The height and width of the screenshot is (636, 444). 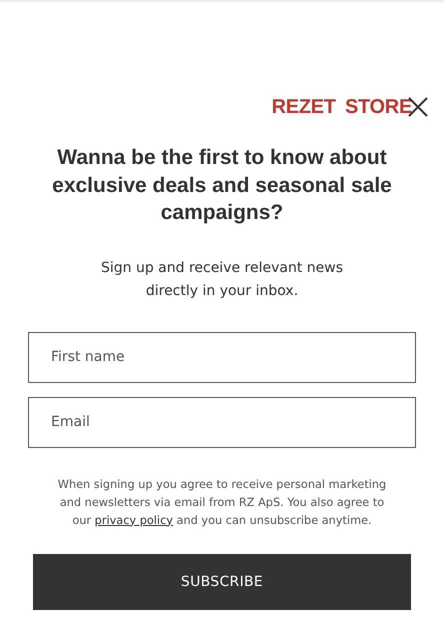 What do you see at coordinates (222, 422) in the screenshot?
I see `input-field: Email` at bounding box center [222, 422].